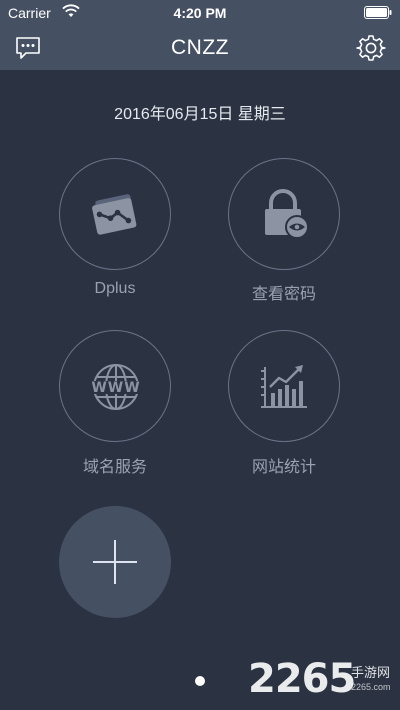  What do you see at coordinates (287, 214) in the screenshot?
I see `lock-eye-icon` at bounding box center [287, 214].